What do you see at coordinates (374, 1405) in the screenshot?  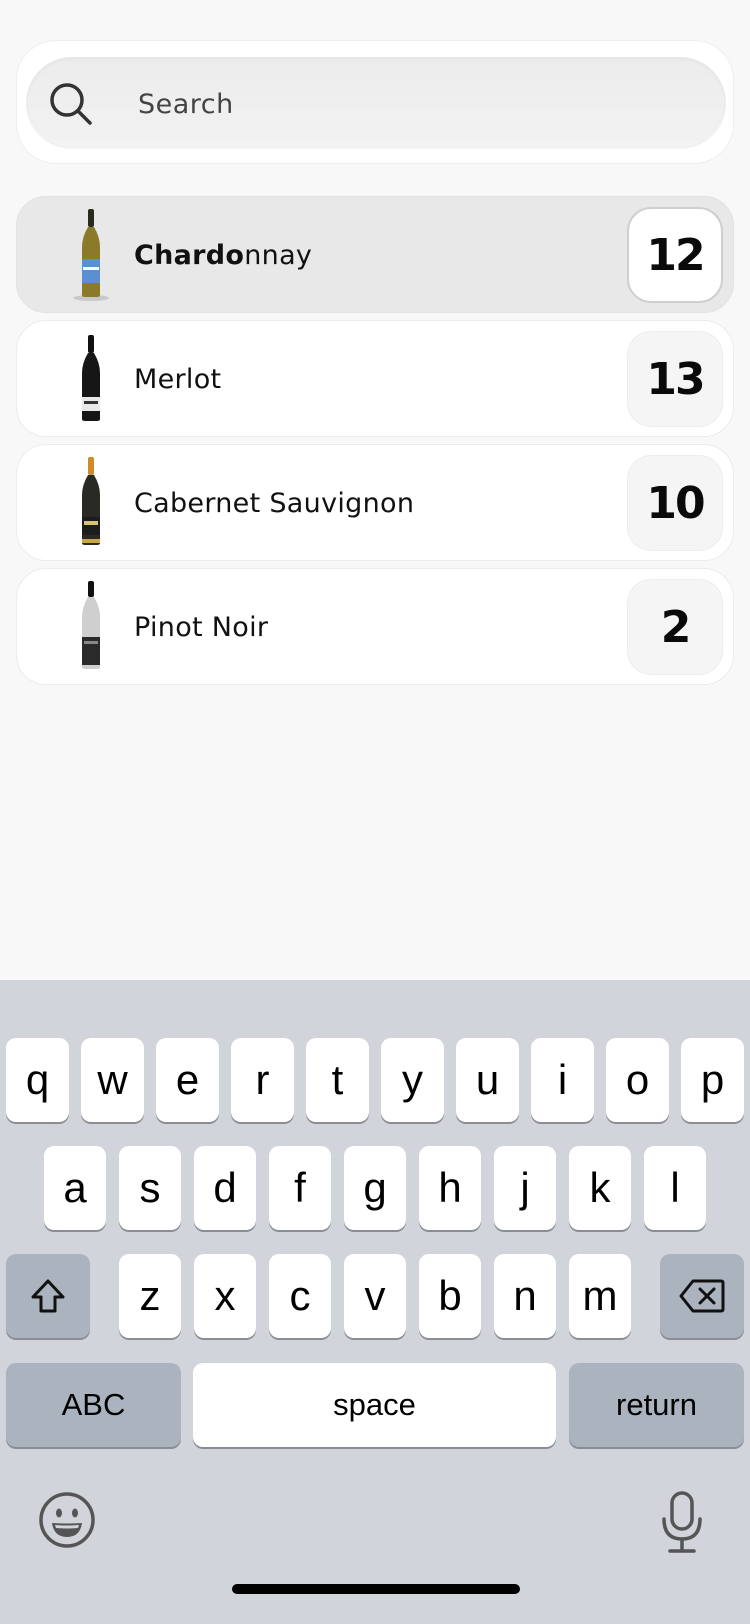 I see `space-key: space` at bounding box center [374, 1405].